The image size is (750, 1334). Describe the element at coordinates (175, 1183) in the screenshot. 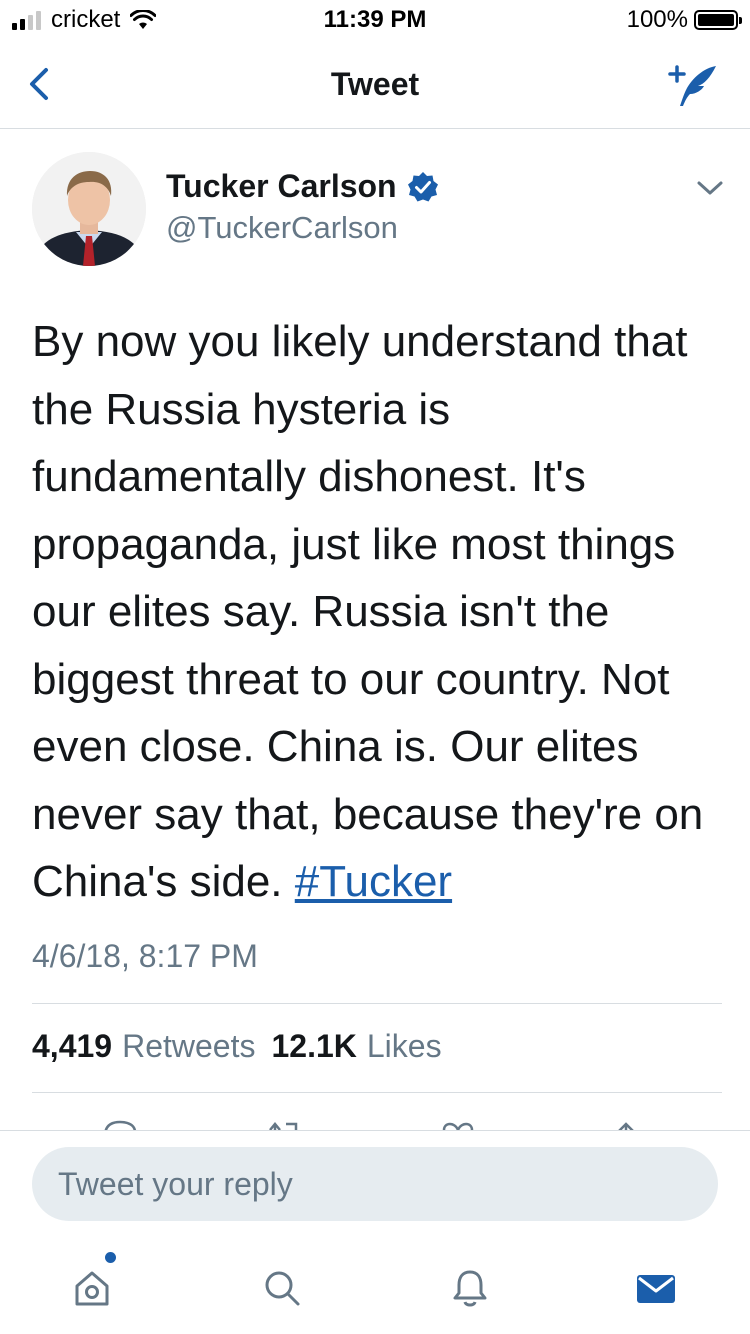

I see `reply-placeholder: Tweet your reply` at that location.